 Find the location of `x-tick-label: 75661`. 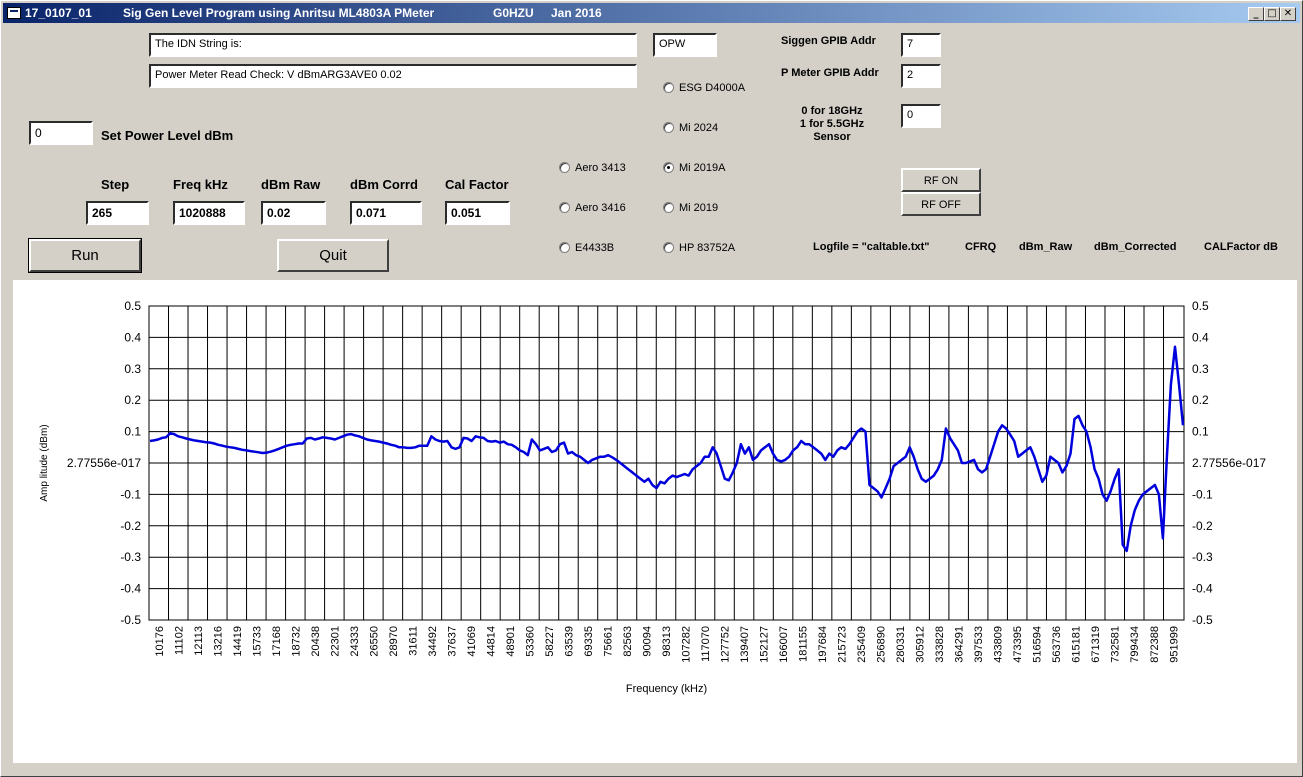

x-tick-label: 75661 is located at coordinates (608, 641).